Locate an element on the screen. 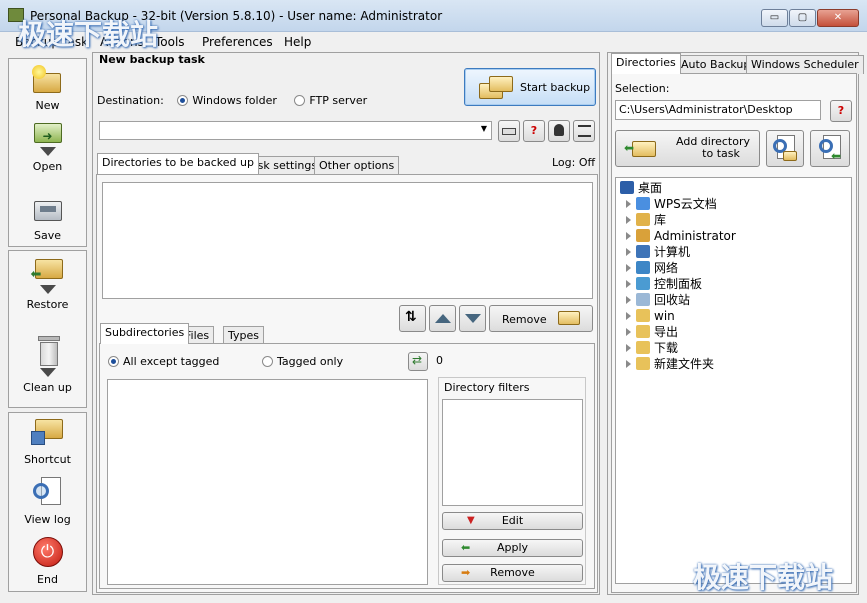 This screenshot has height=603, width=867. tree-item: 网络 is located at coordinates (733, 268).